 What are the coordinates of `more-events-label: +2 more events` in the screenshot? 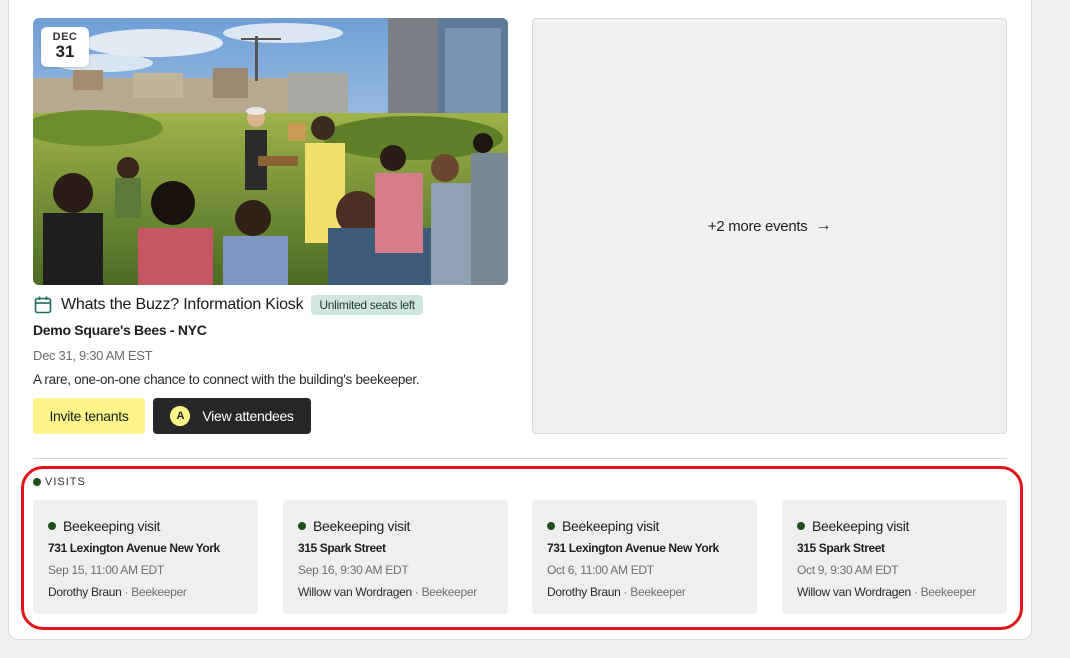 It's located at (757, 226).